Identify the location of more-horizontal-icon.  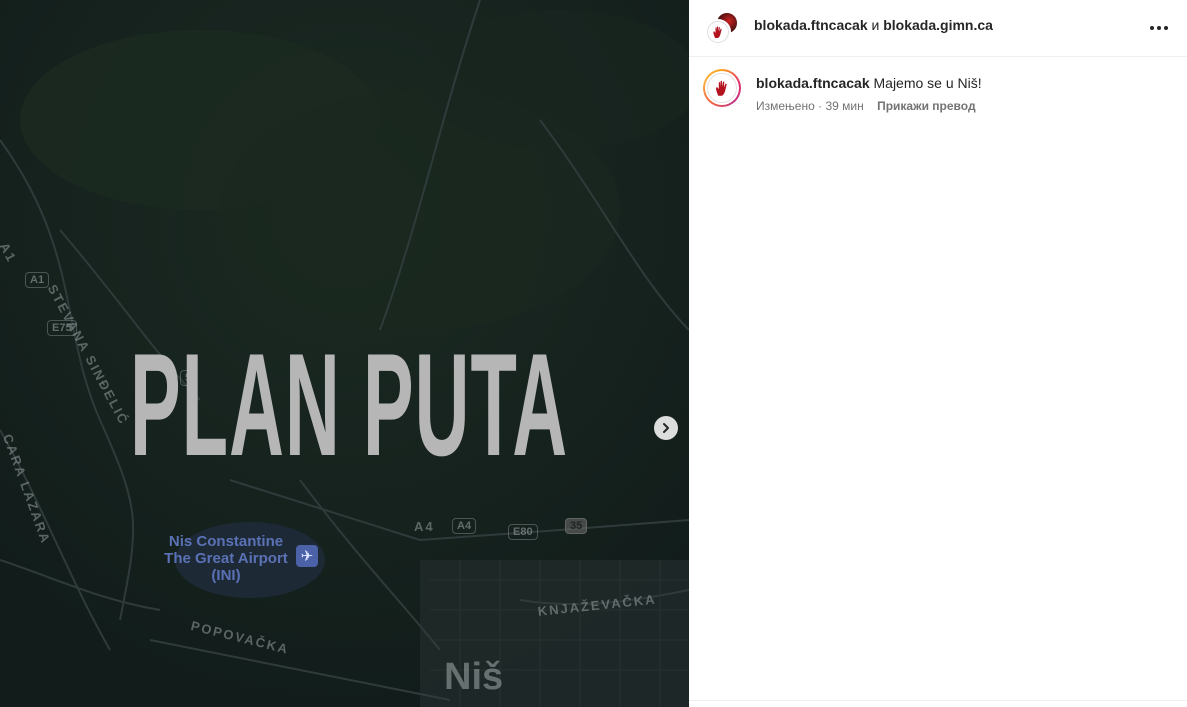
(1159, 28).